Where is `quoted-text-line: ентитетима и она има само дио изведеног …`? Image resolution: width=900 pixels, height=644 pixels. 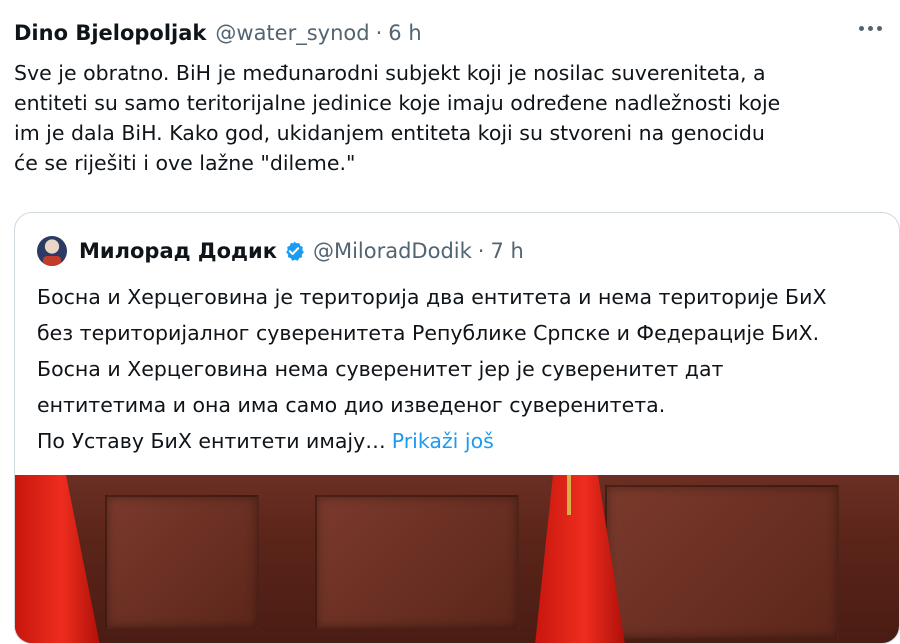
quoted-text-line: ентитетима и она има само дио изведеног … is located at coordinates (351, 405).